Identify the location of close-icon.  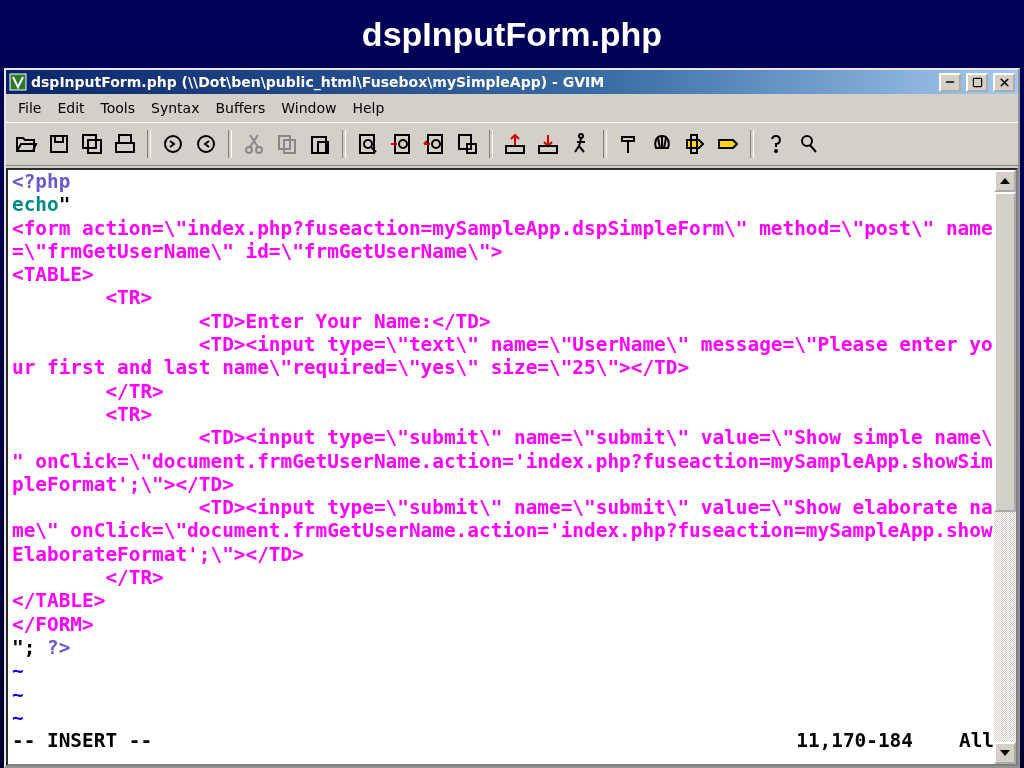
(1004, 82).